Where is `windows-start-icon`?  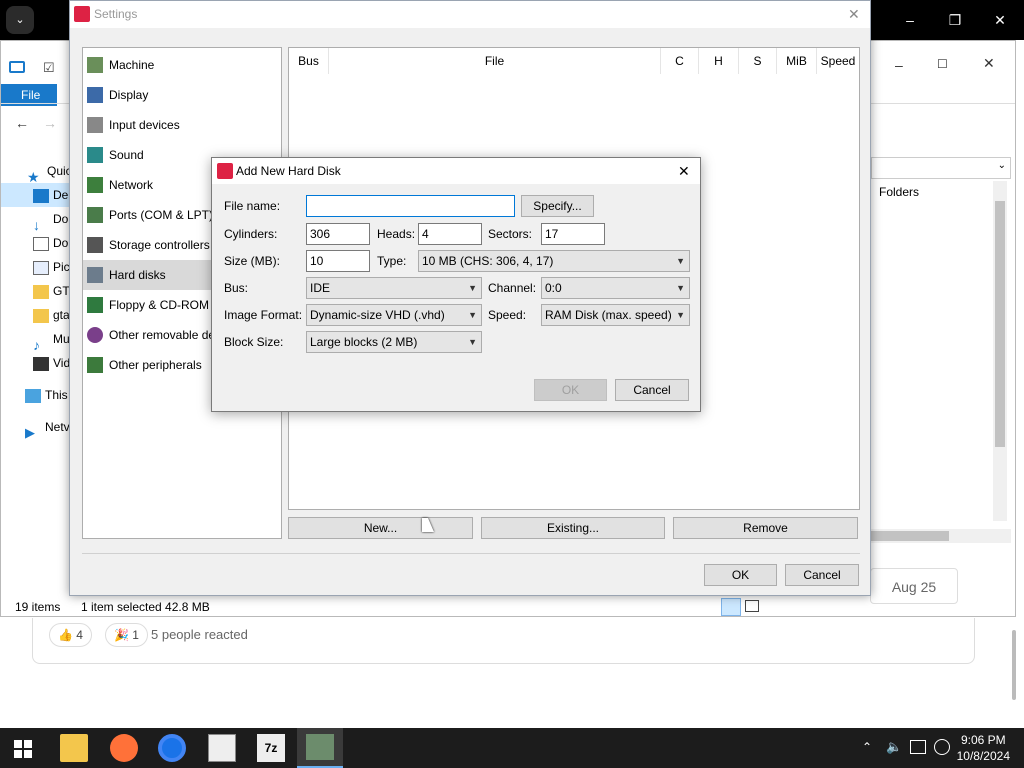 windows-start-icon is located at coordinates (23, 749).